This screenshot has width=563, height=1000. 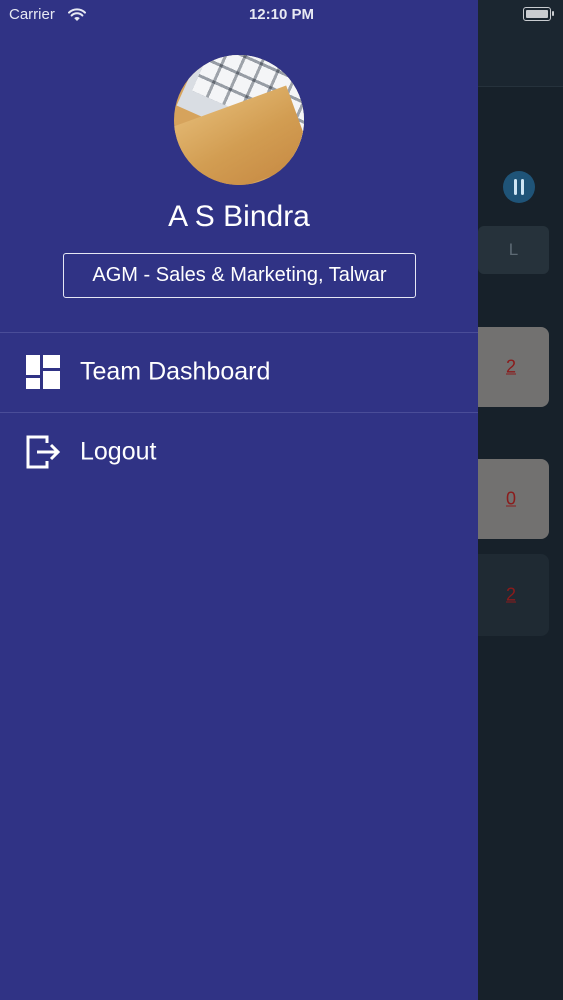 What do you see at coordinates (239, 216) in the screenshot?
I see `user-name: A S Bindra` at bounding box center [239, 216].